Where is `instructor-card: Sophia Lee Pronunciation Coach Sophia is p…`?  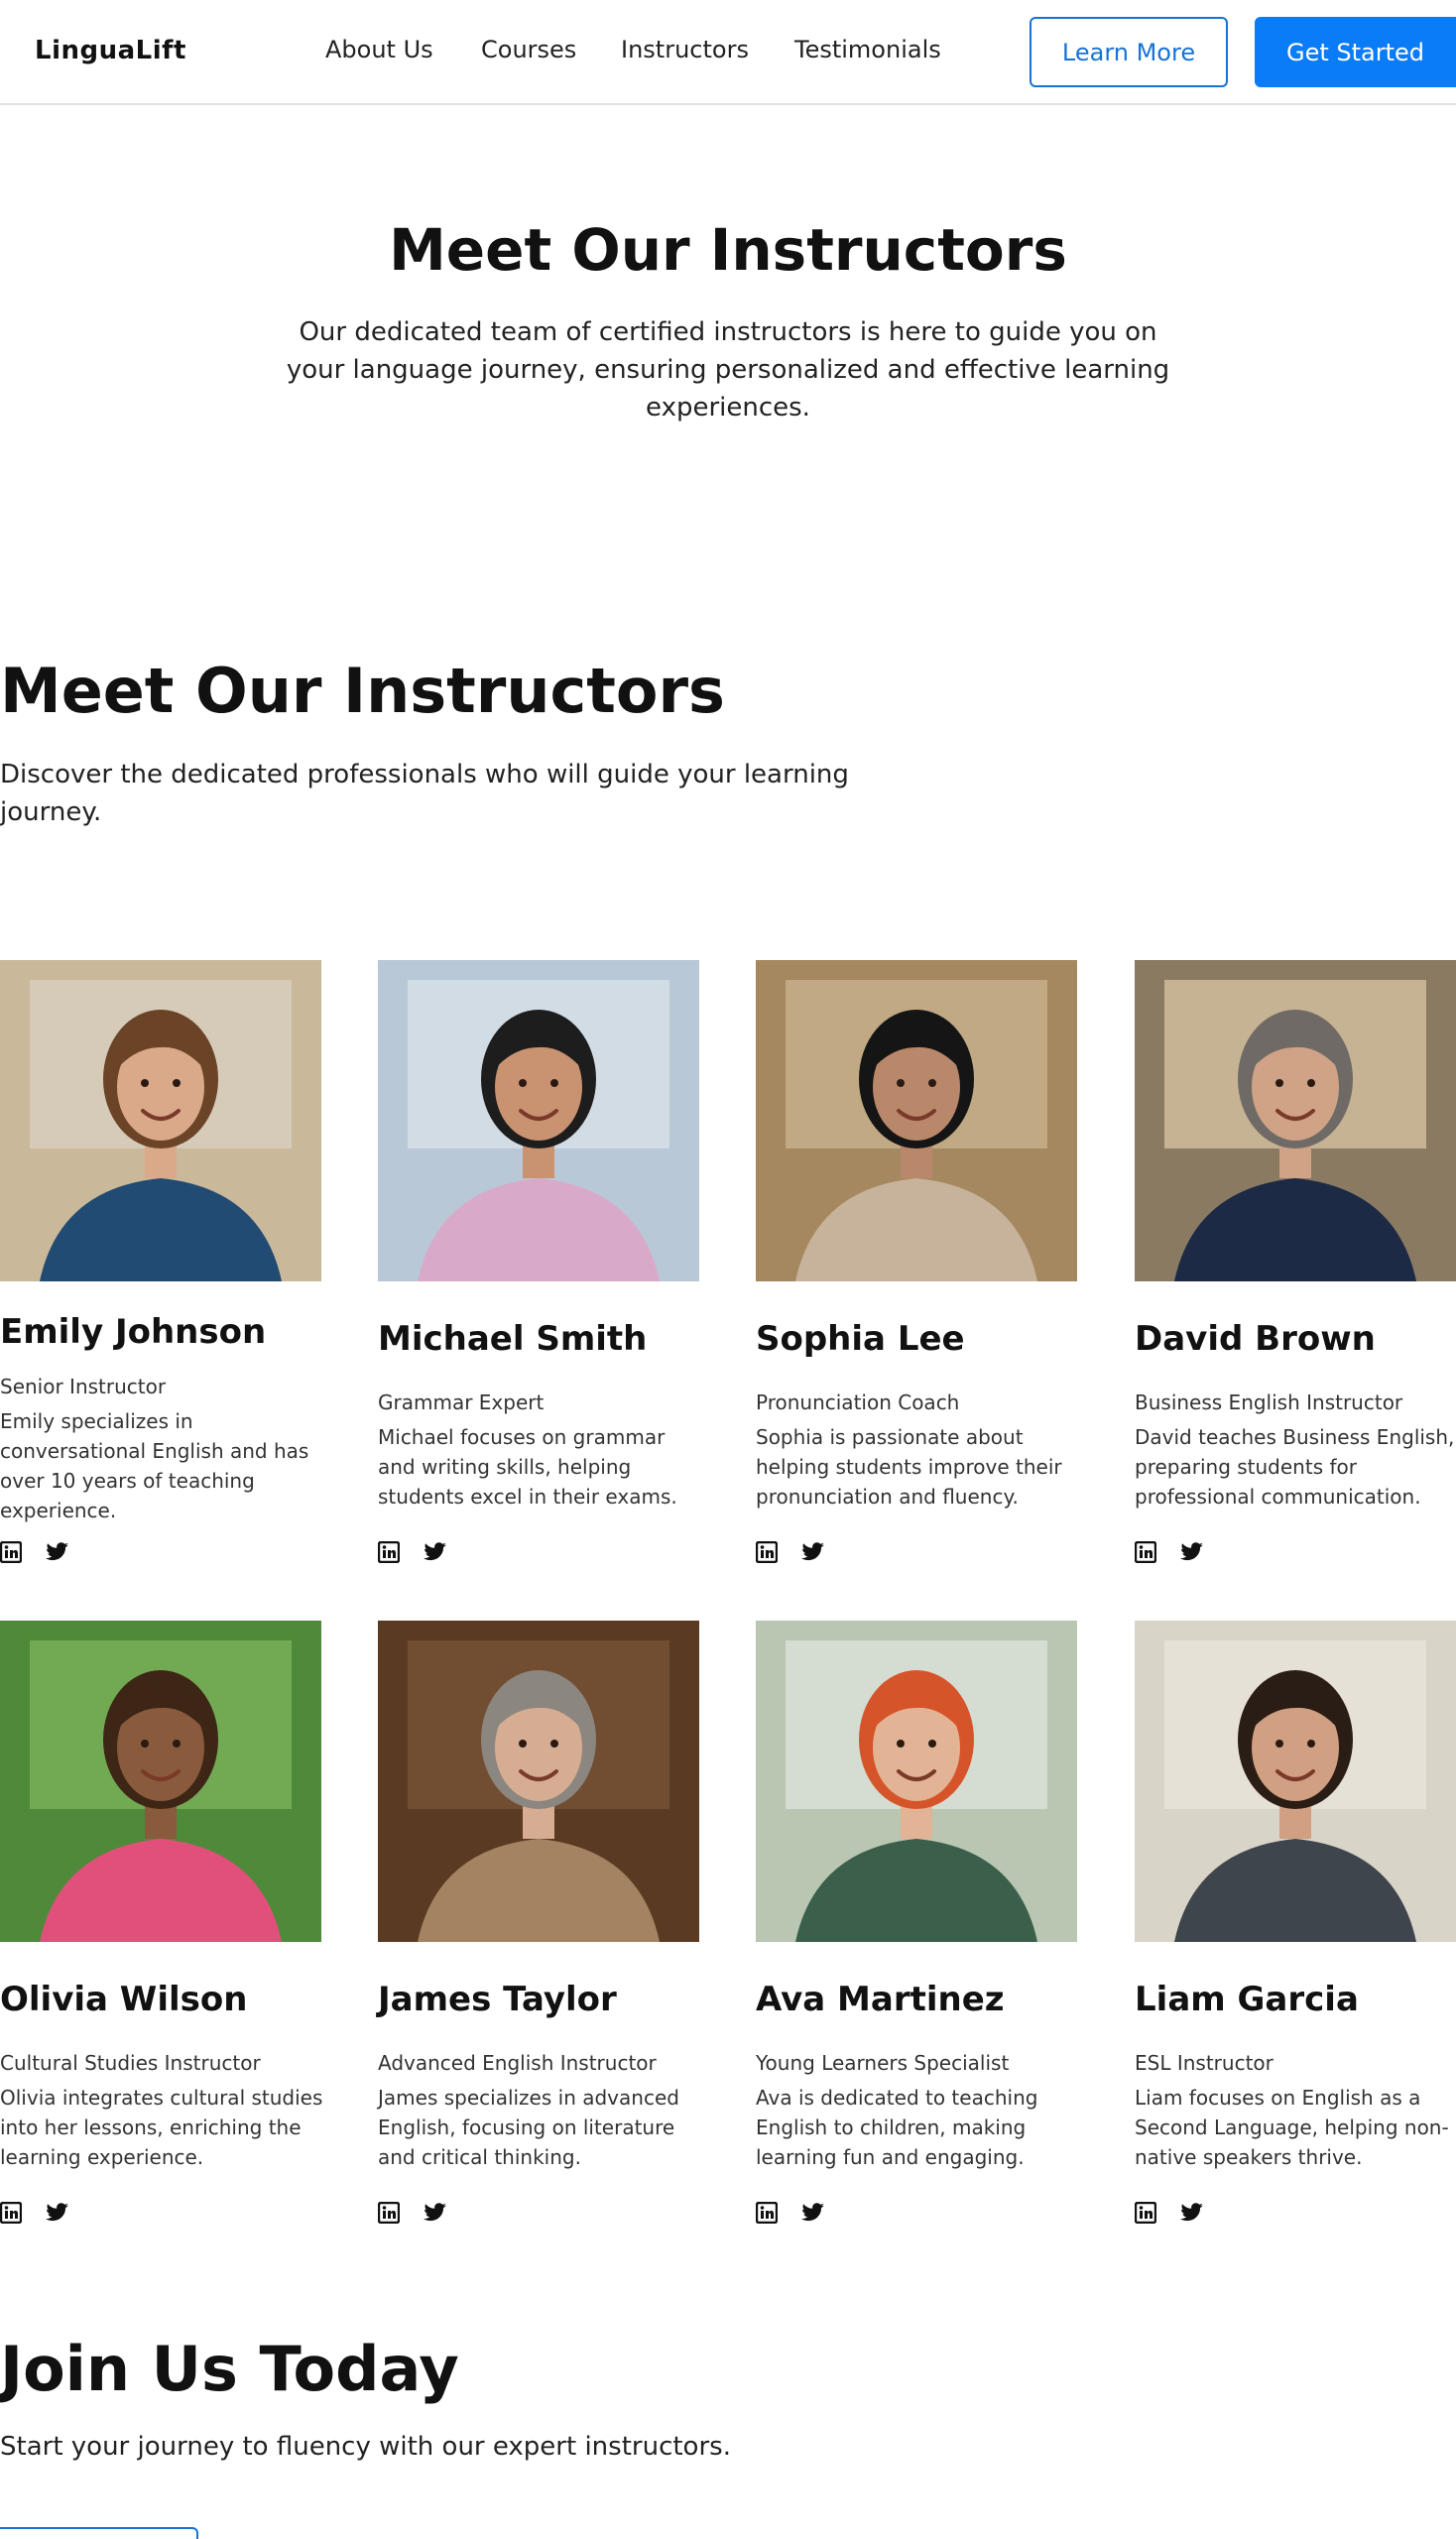 instructor-card: Sophia Lee Pronunciation Coach Sophia is p… is located at coordinates (916, 1261).